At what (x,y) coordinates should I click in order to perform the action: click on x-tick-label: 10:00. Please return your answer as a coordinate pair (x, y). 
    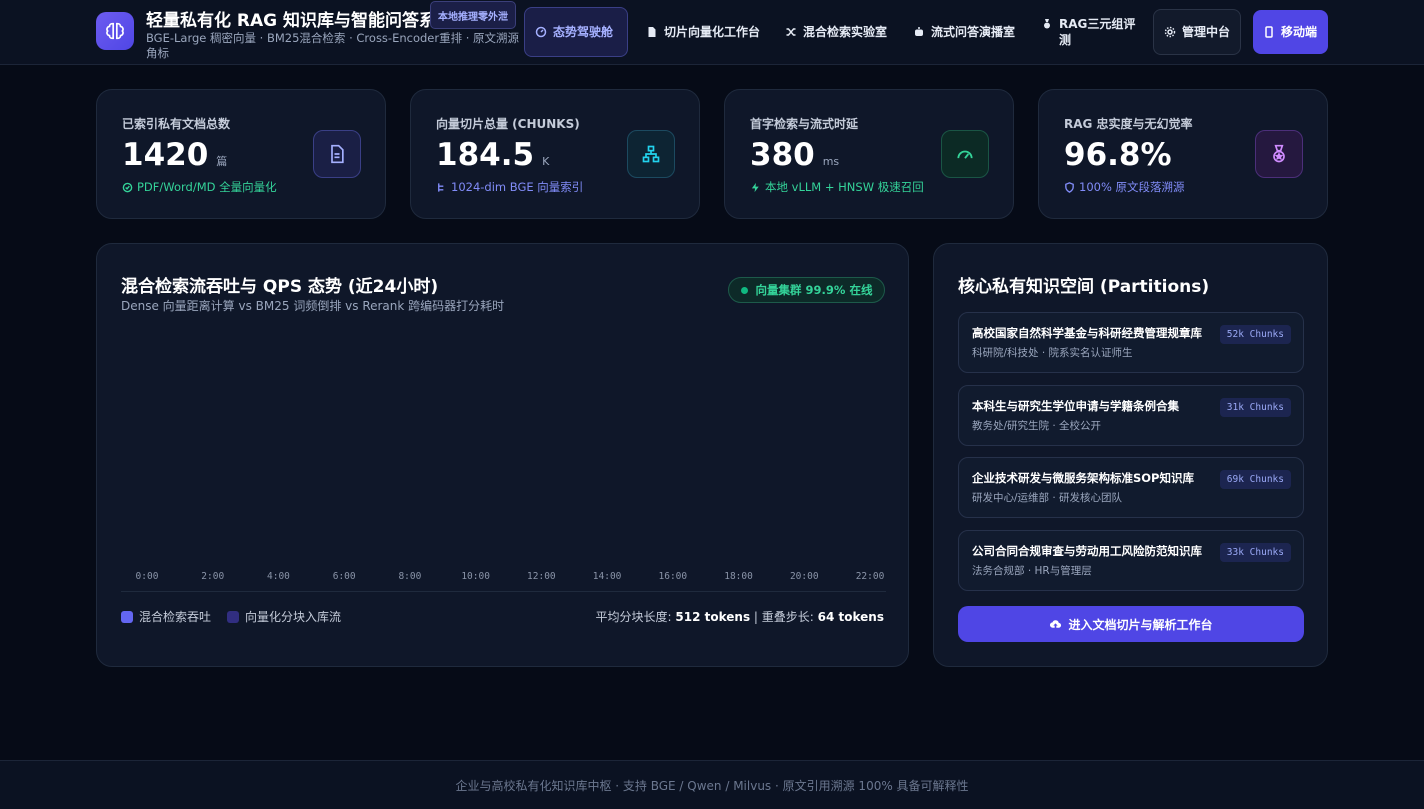
    Looking at the image, I should click on (475, 576).